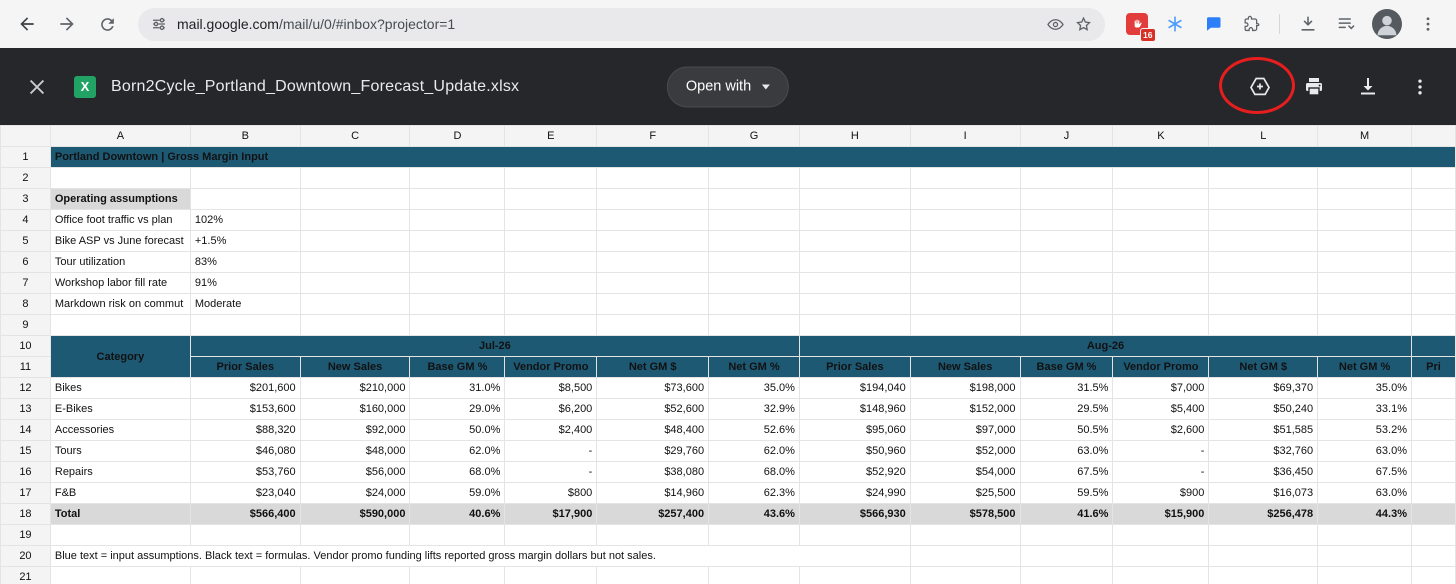 The image size is (1456, 584). Describe the element at coordinates (120, 283) in the screenshot. I see `assumption-label: Workshop labor fill rate` at that location.